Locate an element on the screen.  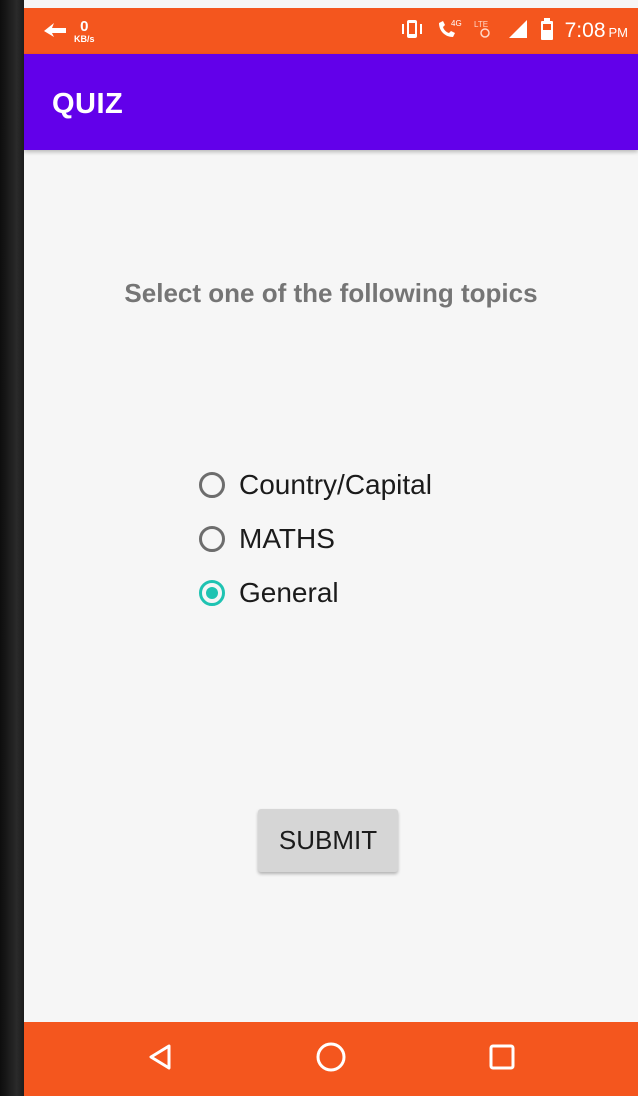
nav-recents-button is located at coordinates (502, 1059).